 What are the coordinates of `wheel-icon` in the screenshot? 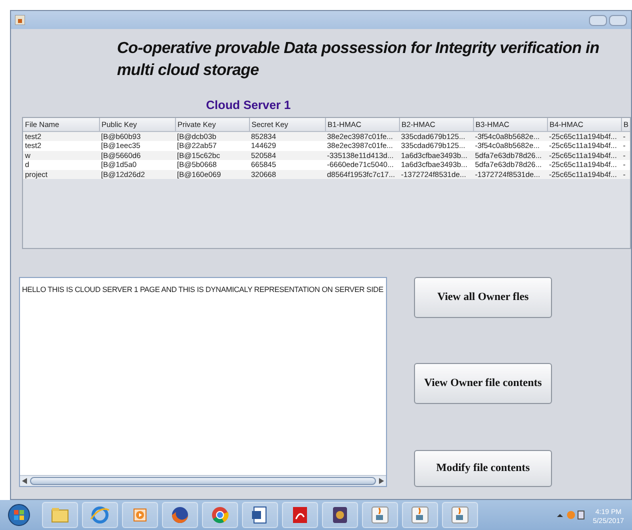 It's located at (220, 515).